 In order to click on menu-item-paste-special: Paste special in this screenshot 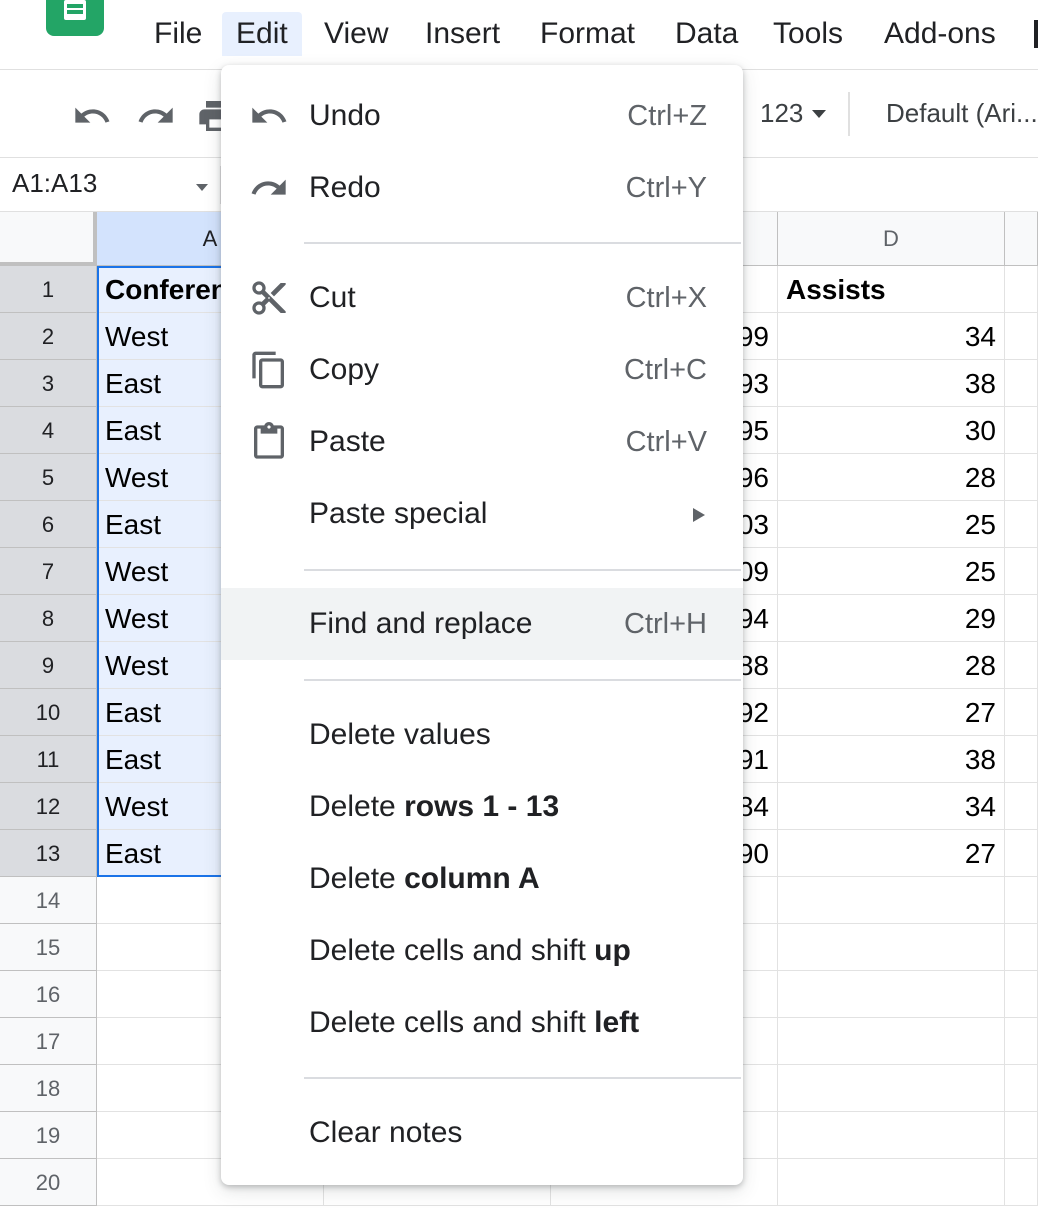, I will do `click(482, 514)`.